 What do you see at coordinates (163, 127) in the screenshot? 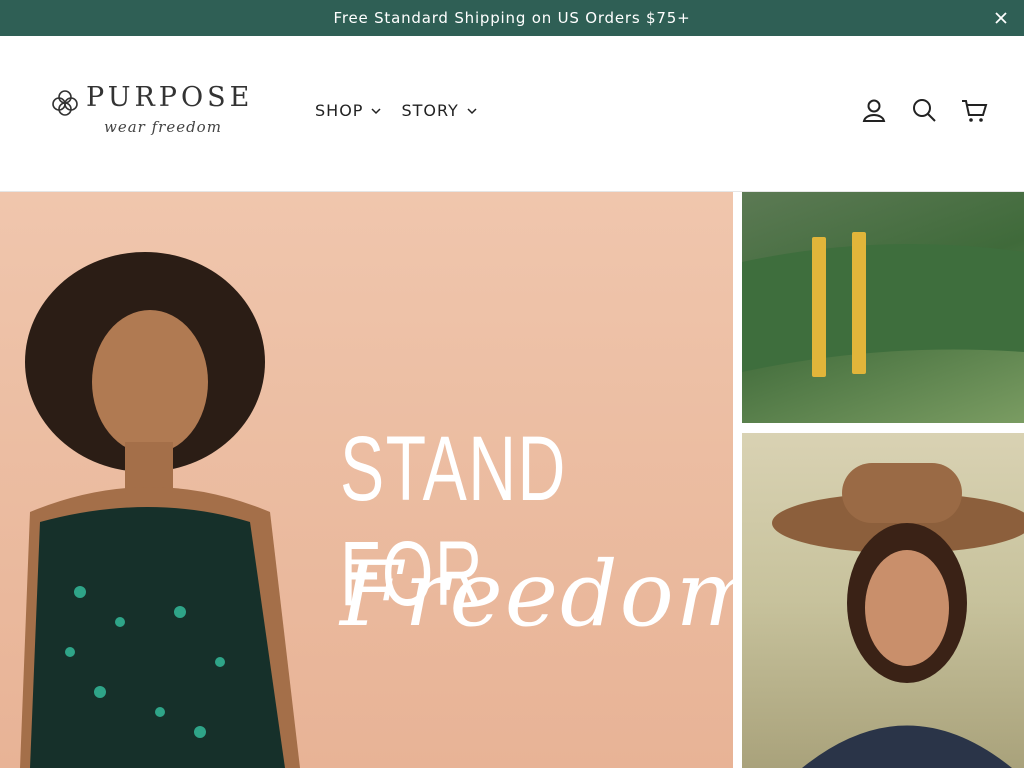
I see `logo-tagline: wear freedom` at bounding box center [163, 127].